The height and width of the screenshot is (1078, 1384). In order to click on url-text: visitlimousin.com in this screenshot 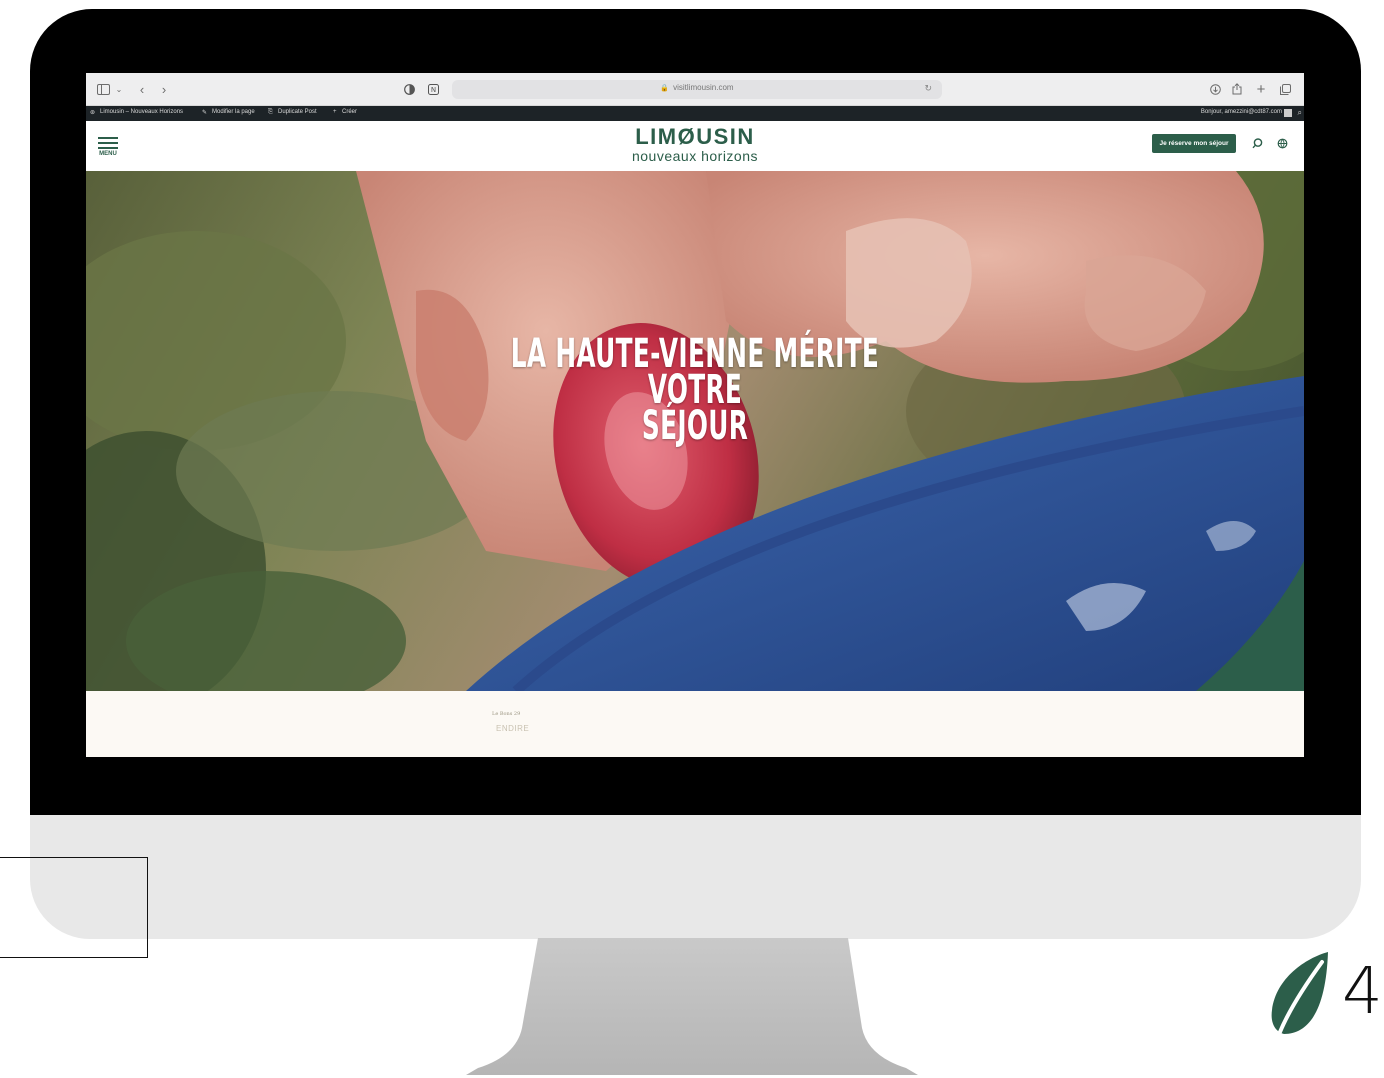, I will do `click(703, 87)`.